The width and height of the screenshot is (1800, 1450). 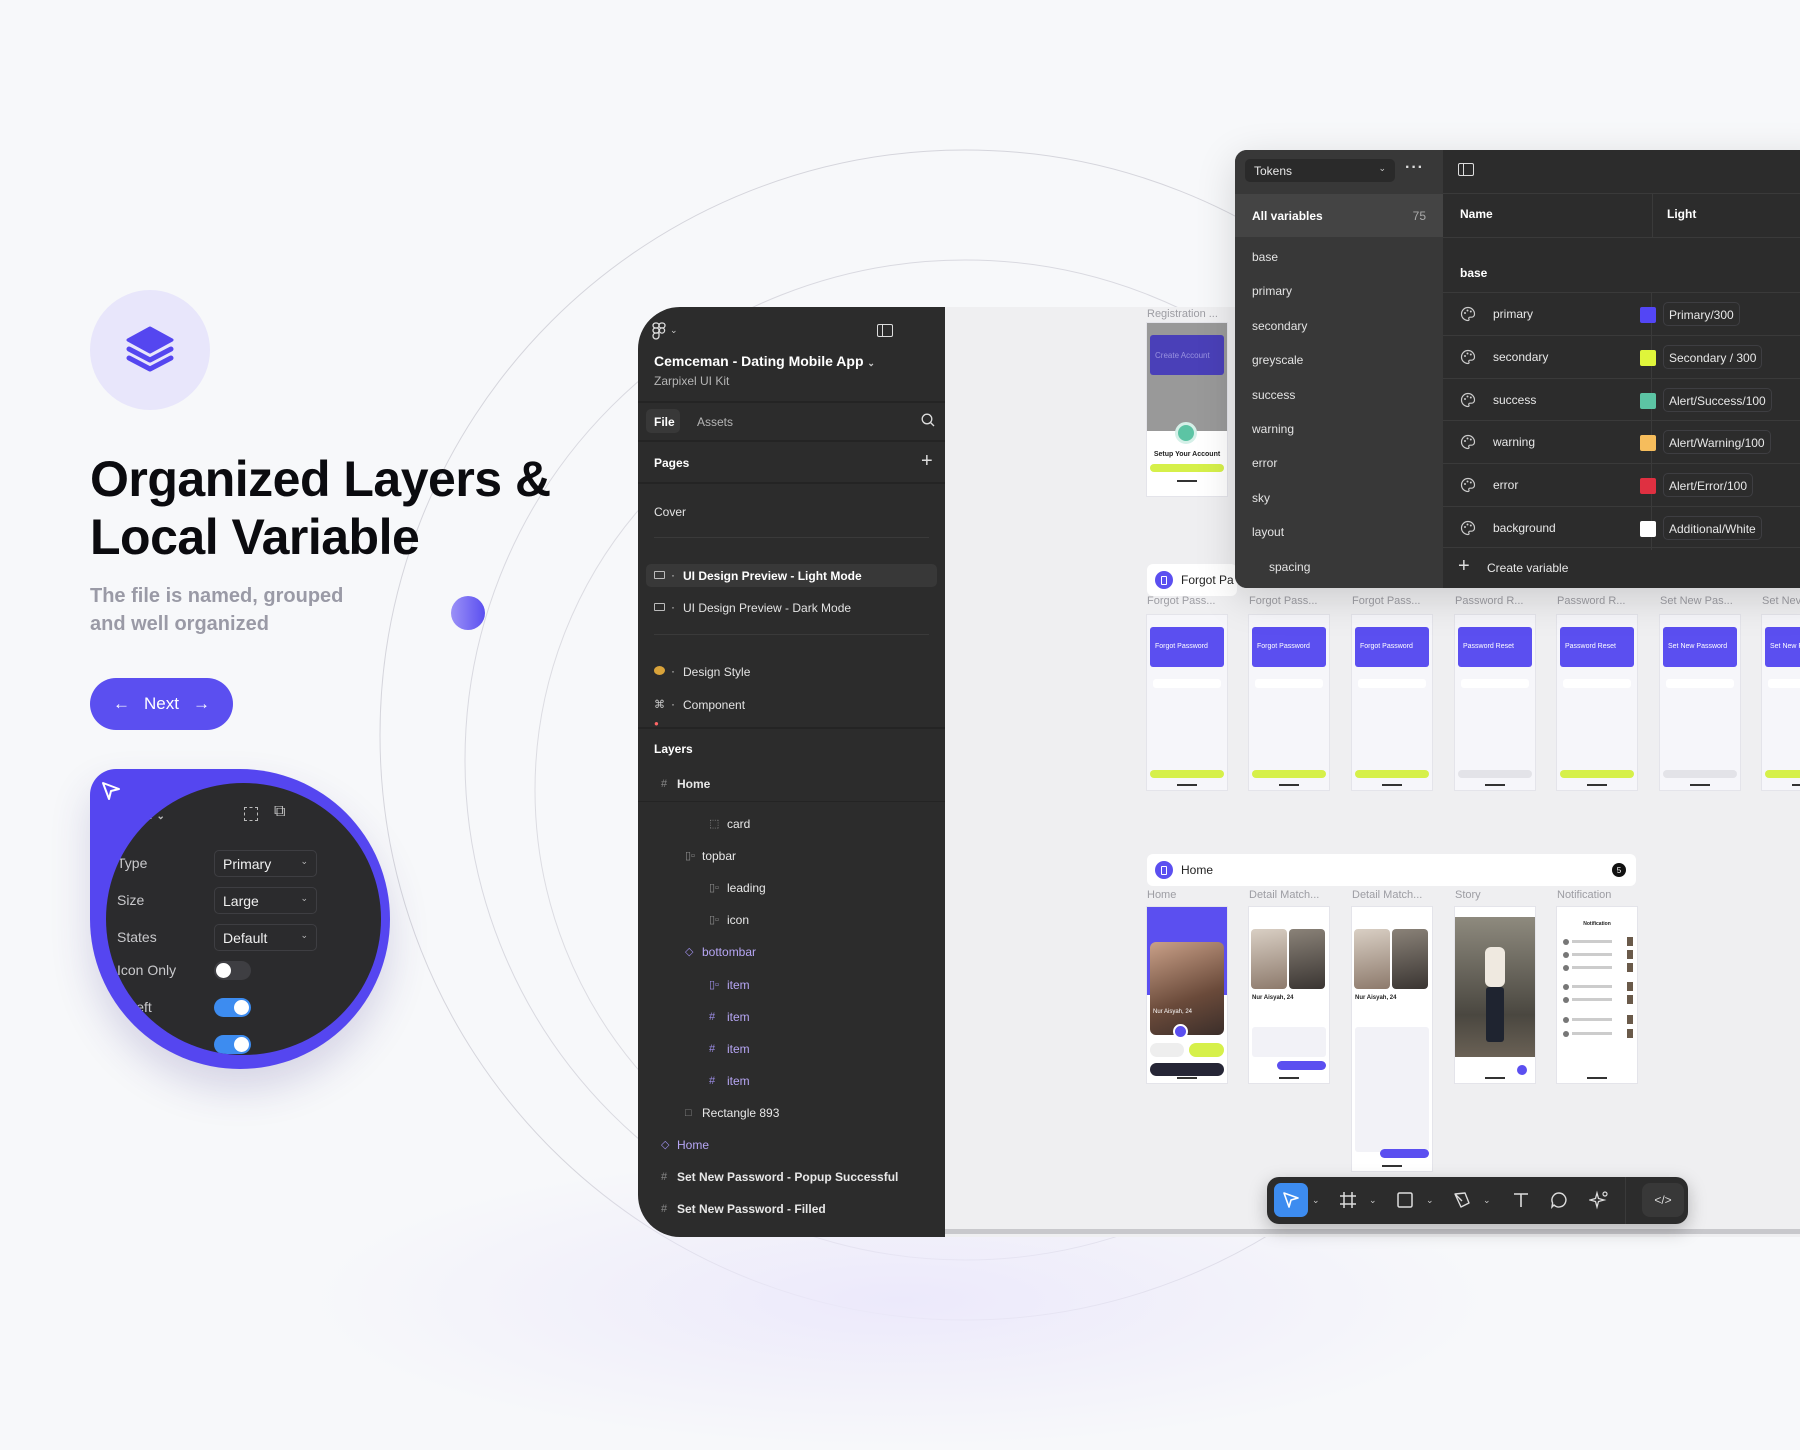 What do you see at coordinates (1584, 895) in the screenshot?
I see `frame-label: Notification` at bounding box center [1584, 895].